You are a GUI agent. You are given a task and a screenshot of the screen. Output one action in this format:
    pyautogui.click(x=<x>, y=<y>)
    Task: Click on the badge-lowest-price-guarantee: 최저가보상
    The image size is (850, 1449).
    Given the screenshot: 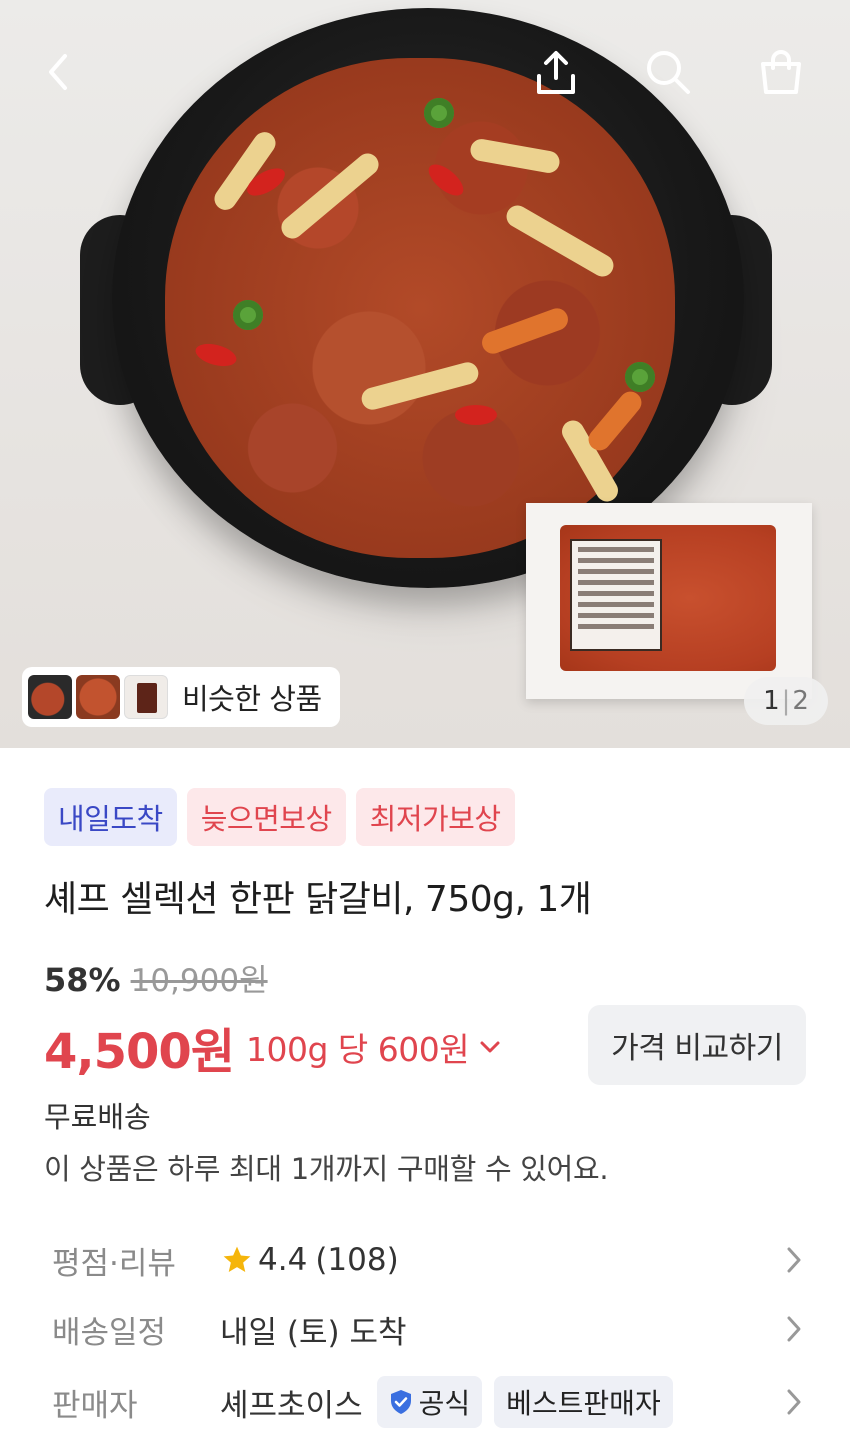 What is the action you would take?
    pyautogui.click(x=435, y=817)
    